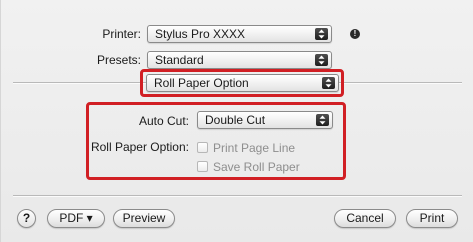 This screenshot has width=473, height=242. What do you see at coordinates (179, 60) in the screenshot?
I see `presets-value: Standard` at bounding box center [179, 60].